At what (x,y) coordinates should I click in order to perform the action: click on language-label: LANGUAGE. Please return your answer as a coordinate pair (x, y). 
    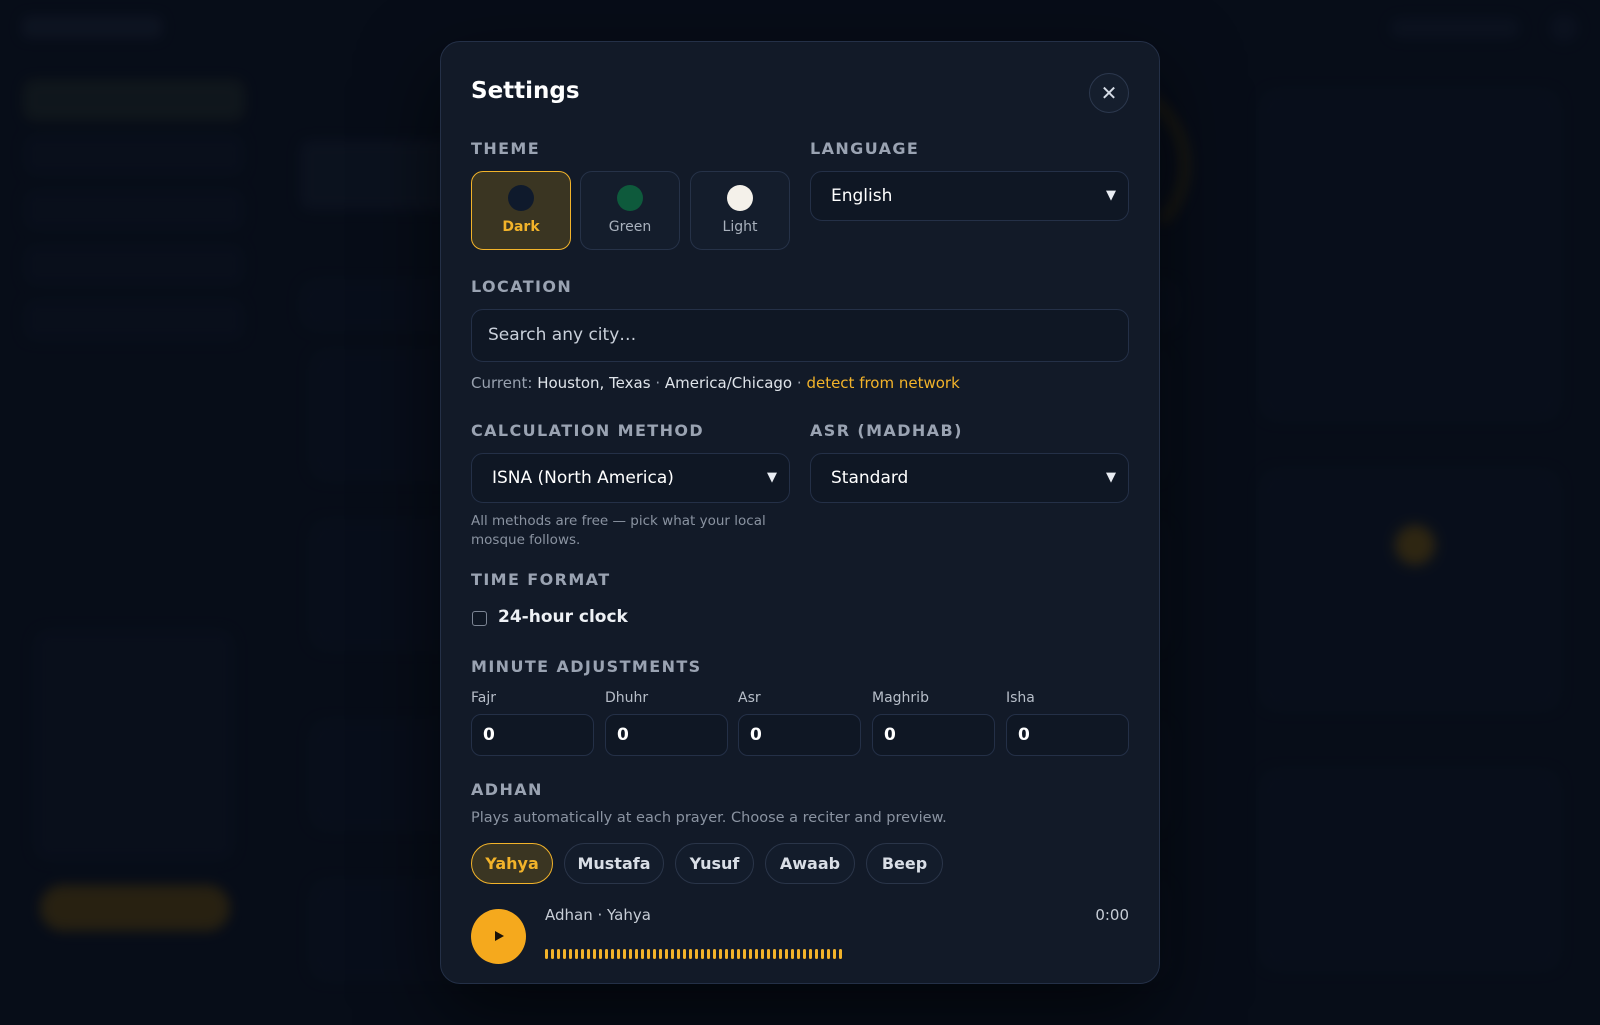
    Looking at the image, I should click on (865, 148).